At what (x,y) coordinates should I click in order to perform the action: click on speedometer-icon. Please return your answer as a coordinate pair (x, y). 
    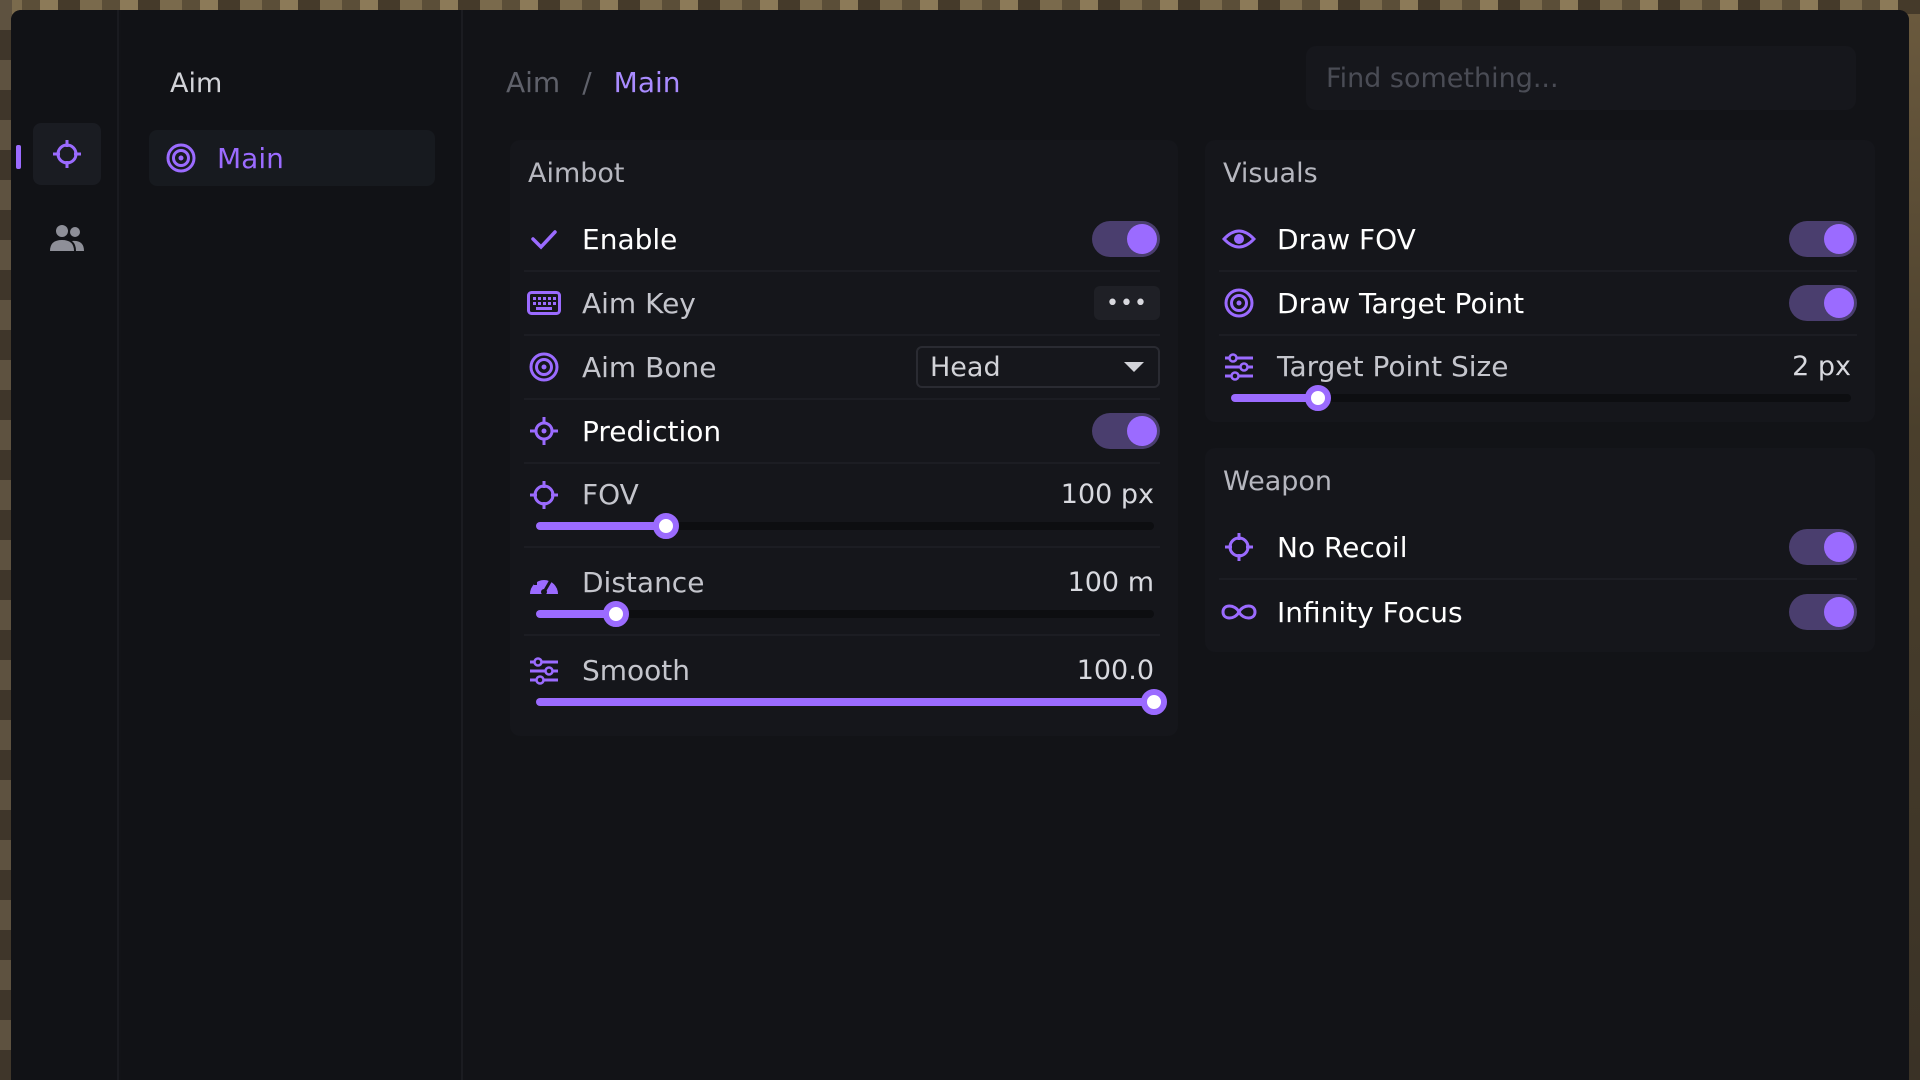
    Looking at the image, I should click on (544, 583).